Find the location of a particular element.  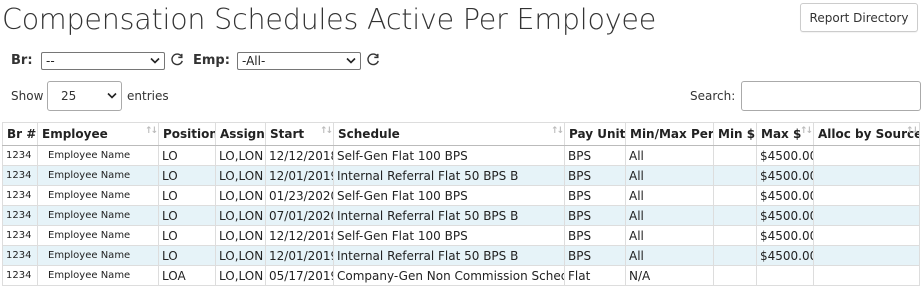

branch-select-value: -- is located at coordinates (50, 61).